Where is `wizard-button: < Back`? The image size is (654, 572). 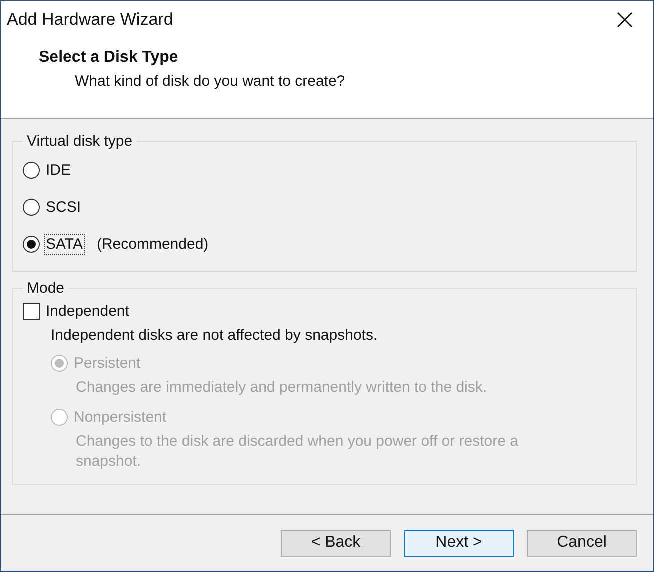
wizard-button: < Back is located at coordinates (336, 543).